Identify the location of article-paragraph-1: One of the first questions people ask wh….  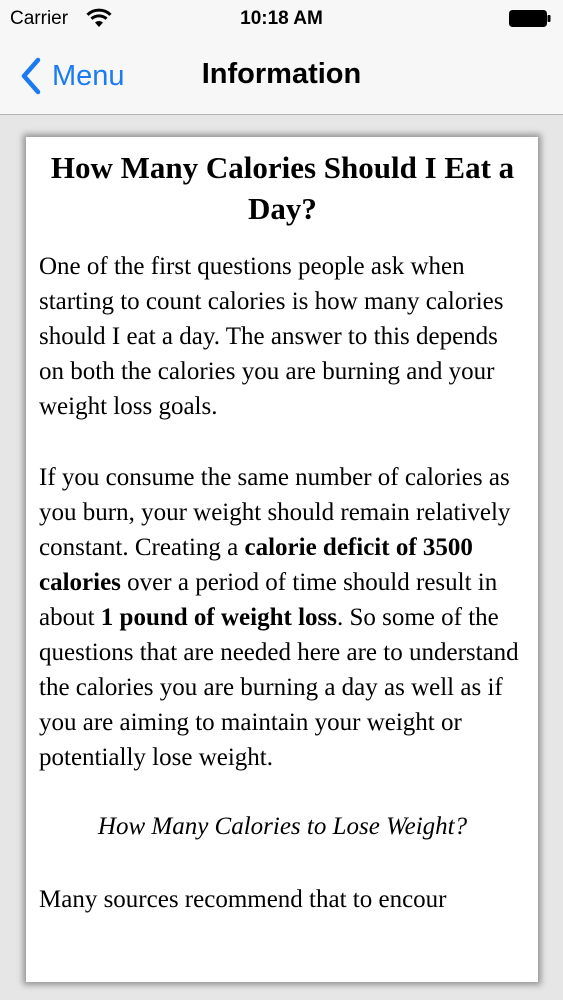
(271, 336).